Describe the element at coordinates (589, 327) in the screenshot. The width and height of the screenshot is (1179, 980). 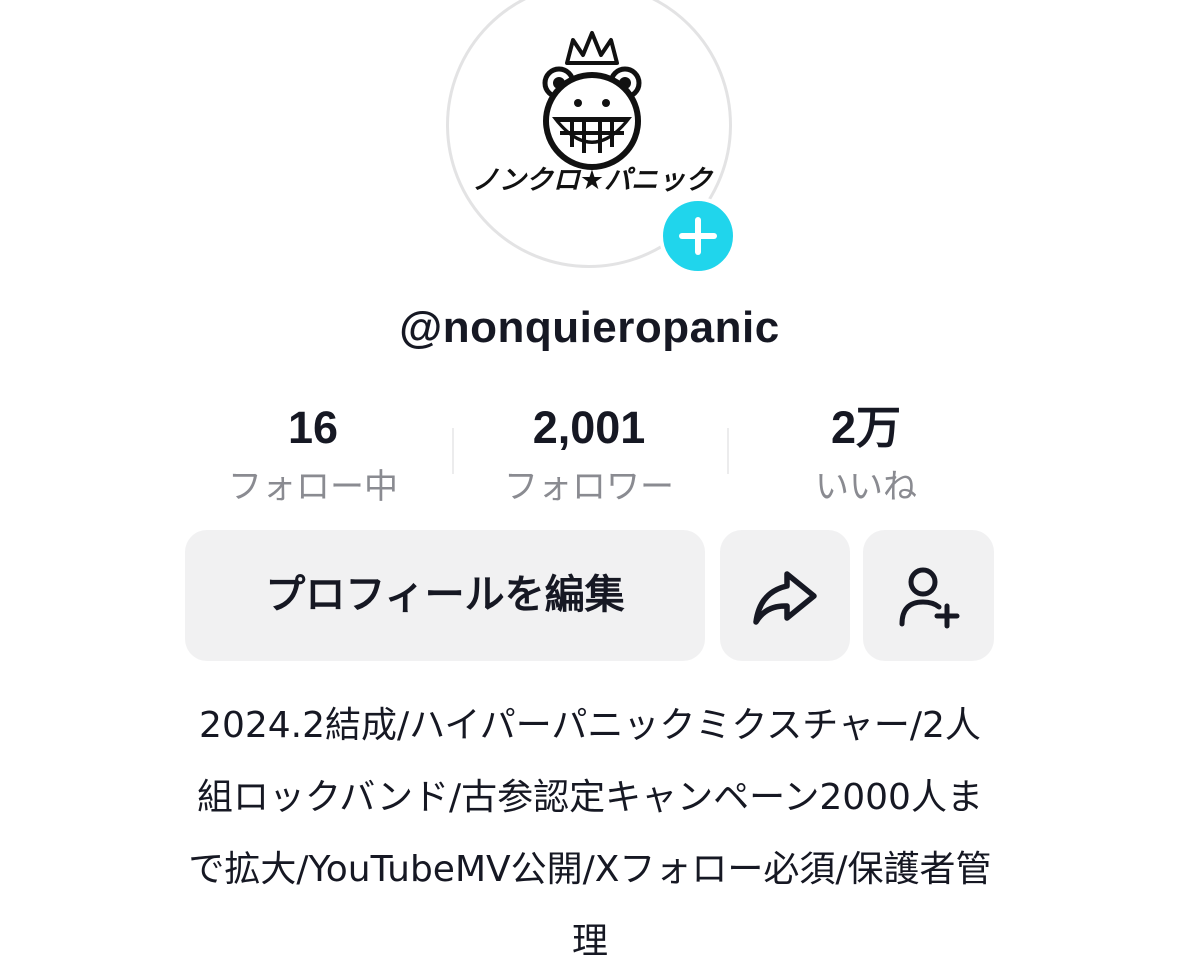
I see `username: @nonquieropanic` at that location.